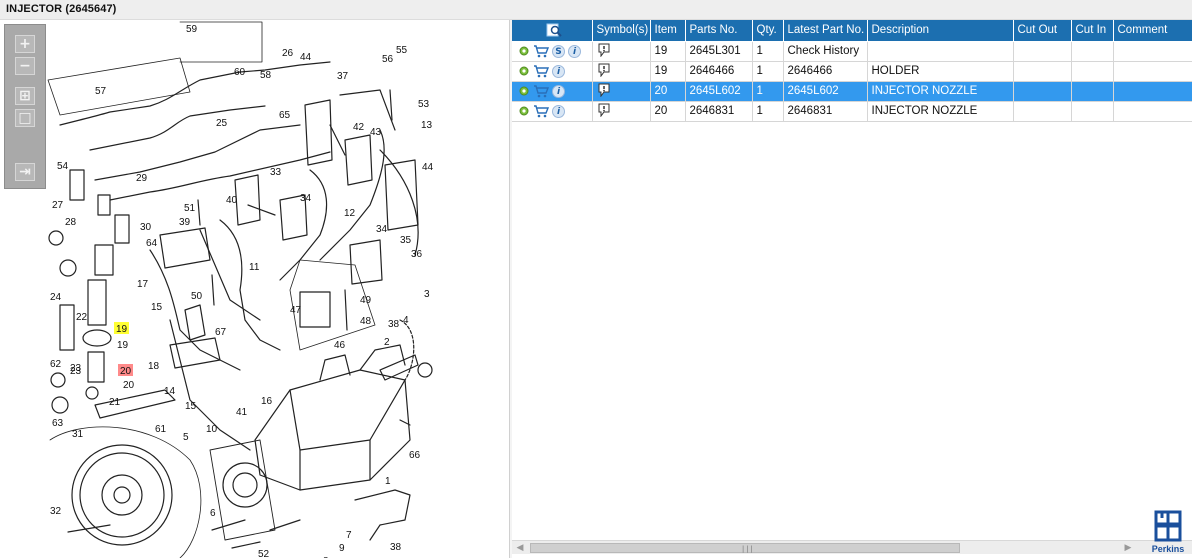 The height and width of the screenshot is (558, 1192). I want to click on callout-label: 52, so click(264, 553).